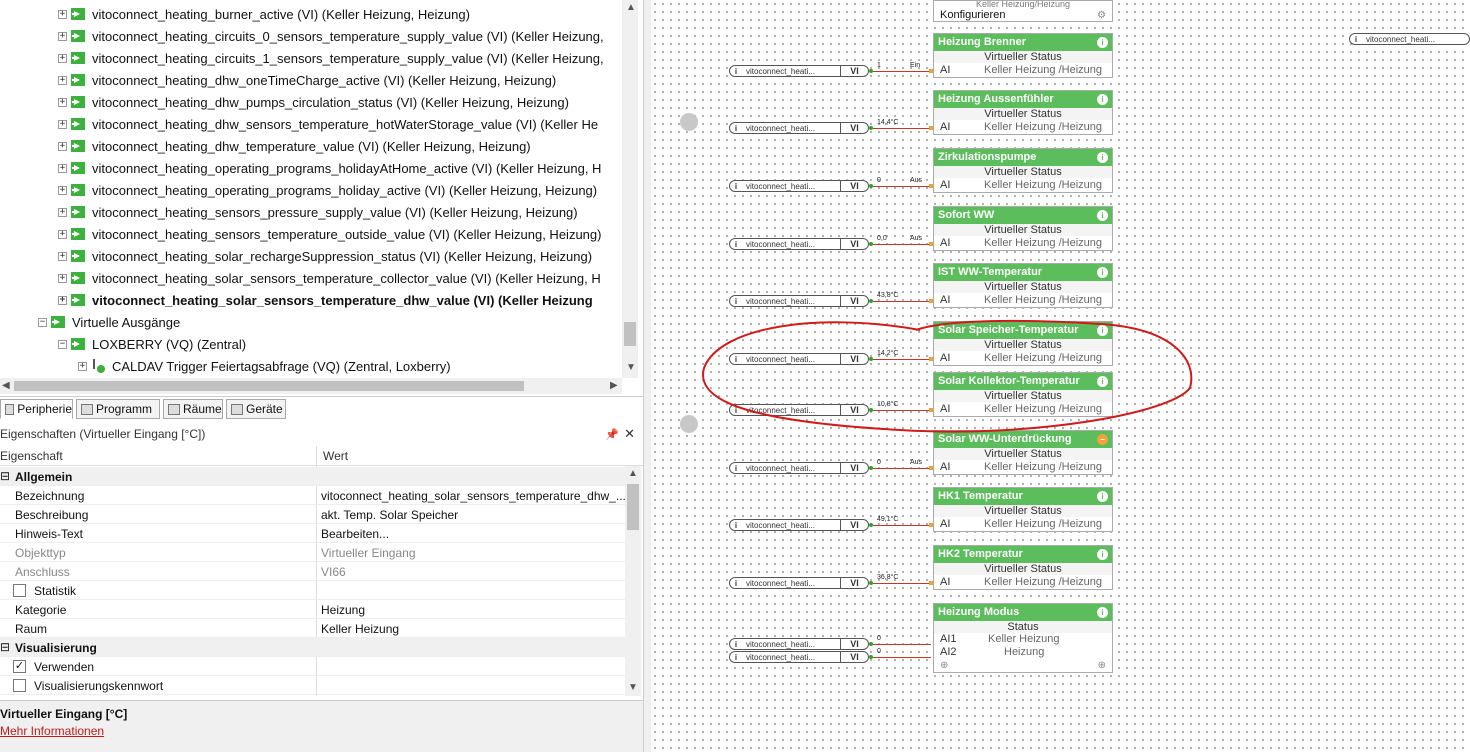 The height and width of the screenshot is (752, 1470). Describe the element at coordinates (312, 647) in the screenshot. I see `section-visualisierung: ⊟ Visualisierung` at that location.